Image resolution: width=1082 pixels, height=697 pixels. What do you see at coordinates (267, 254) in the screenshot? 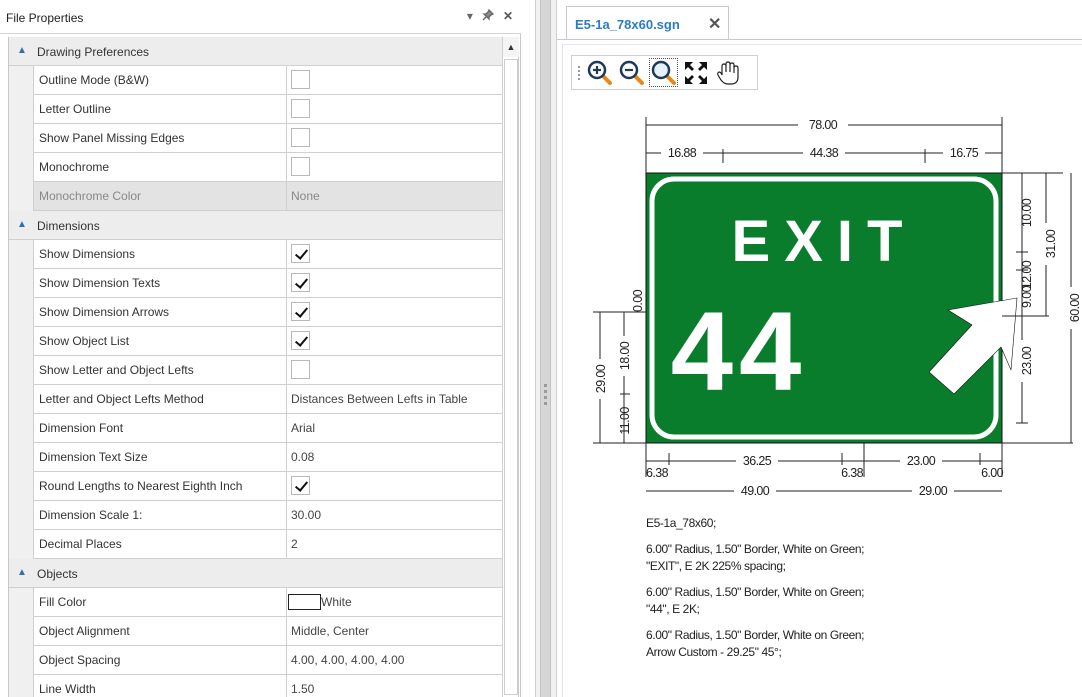
I see `property-row: Show Dimensions` at bounding box center [267, 254].